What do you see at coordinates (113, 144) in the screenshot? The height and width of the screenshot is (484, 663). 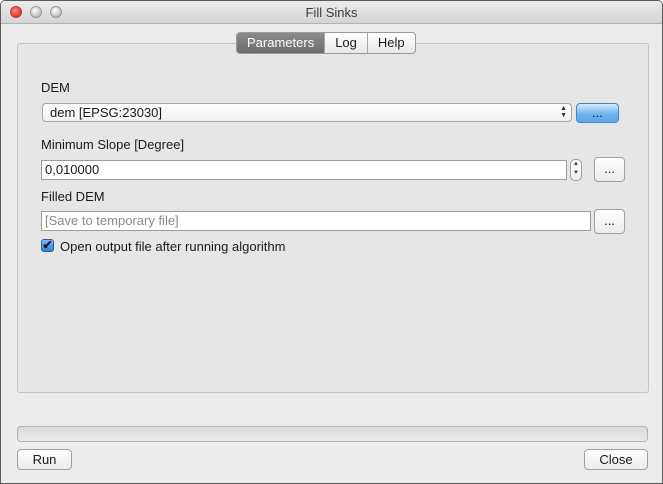 I see `min-slope-label: Minimum Slope [Degree]` at bounding box center [113, 144].